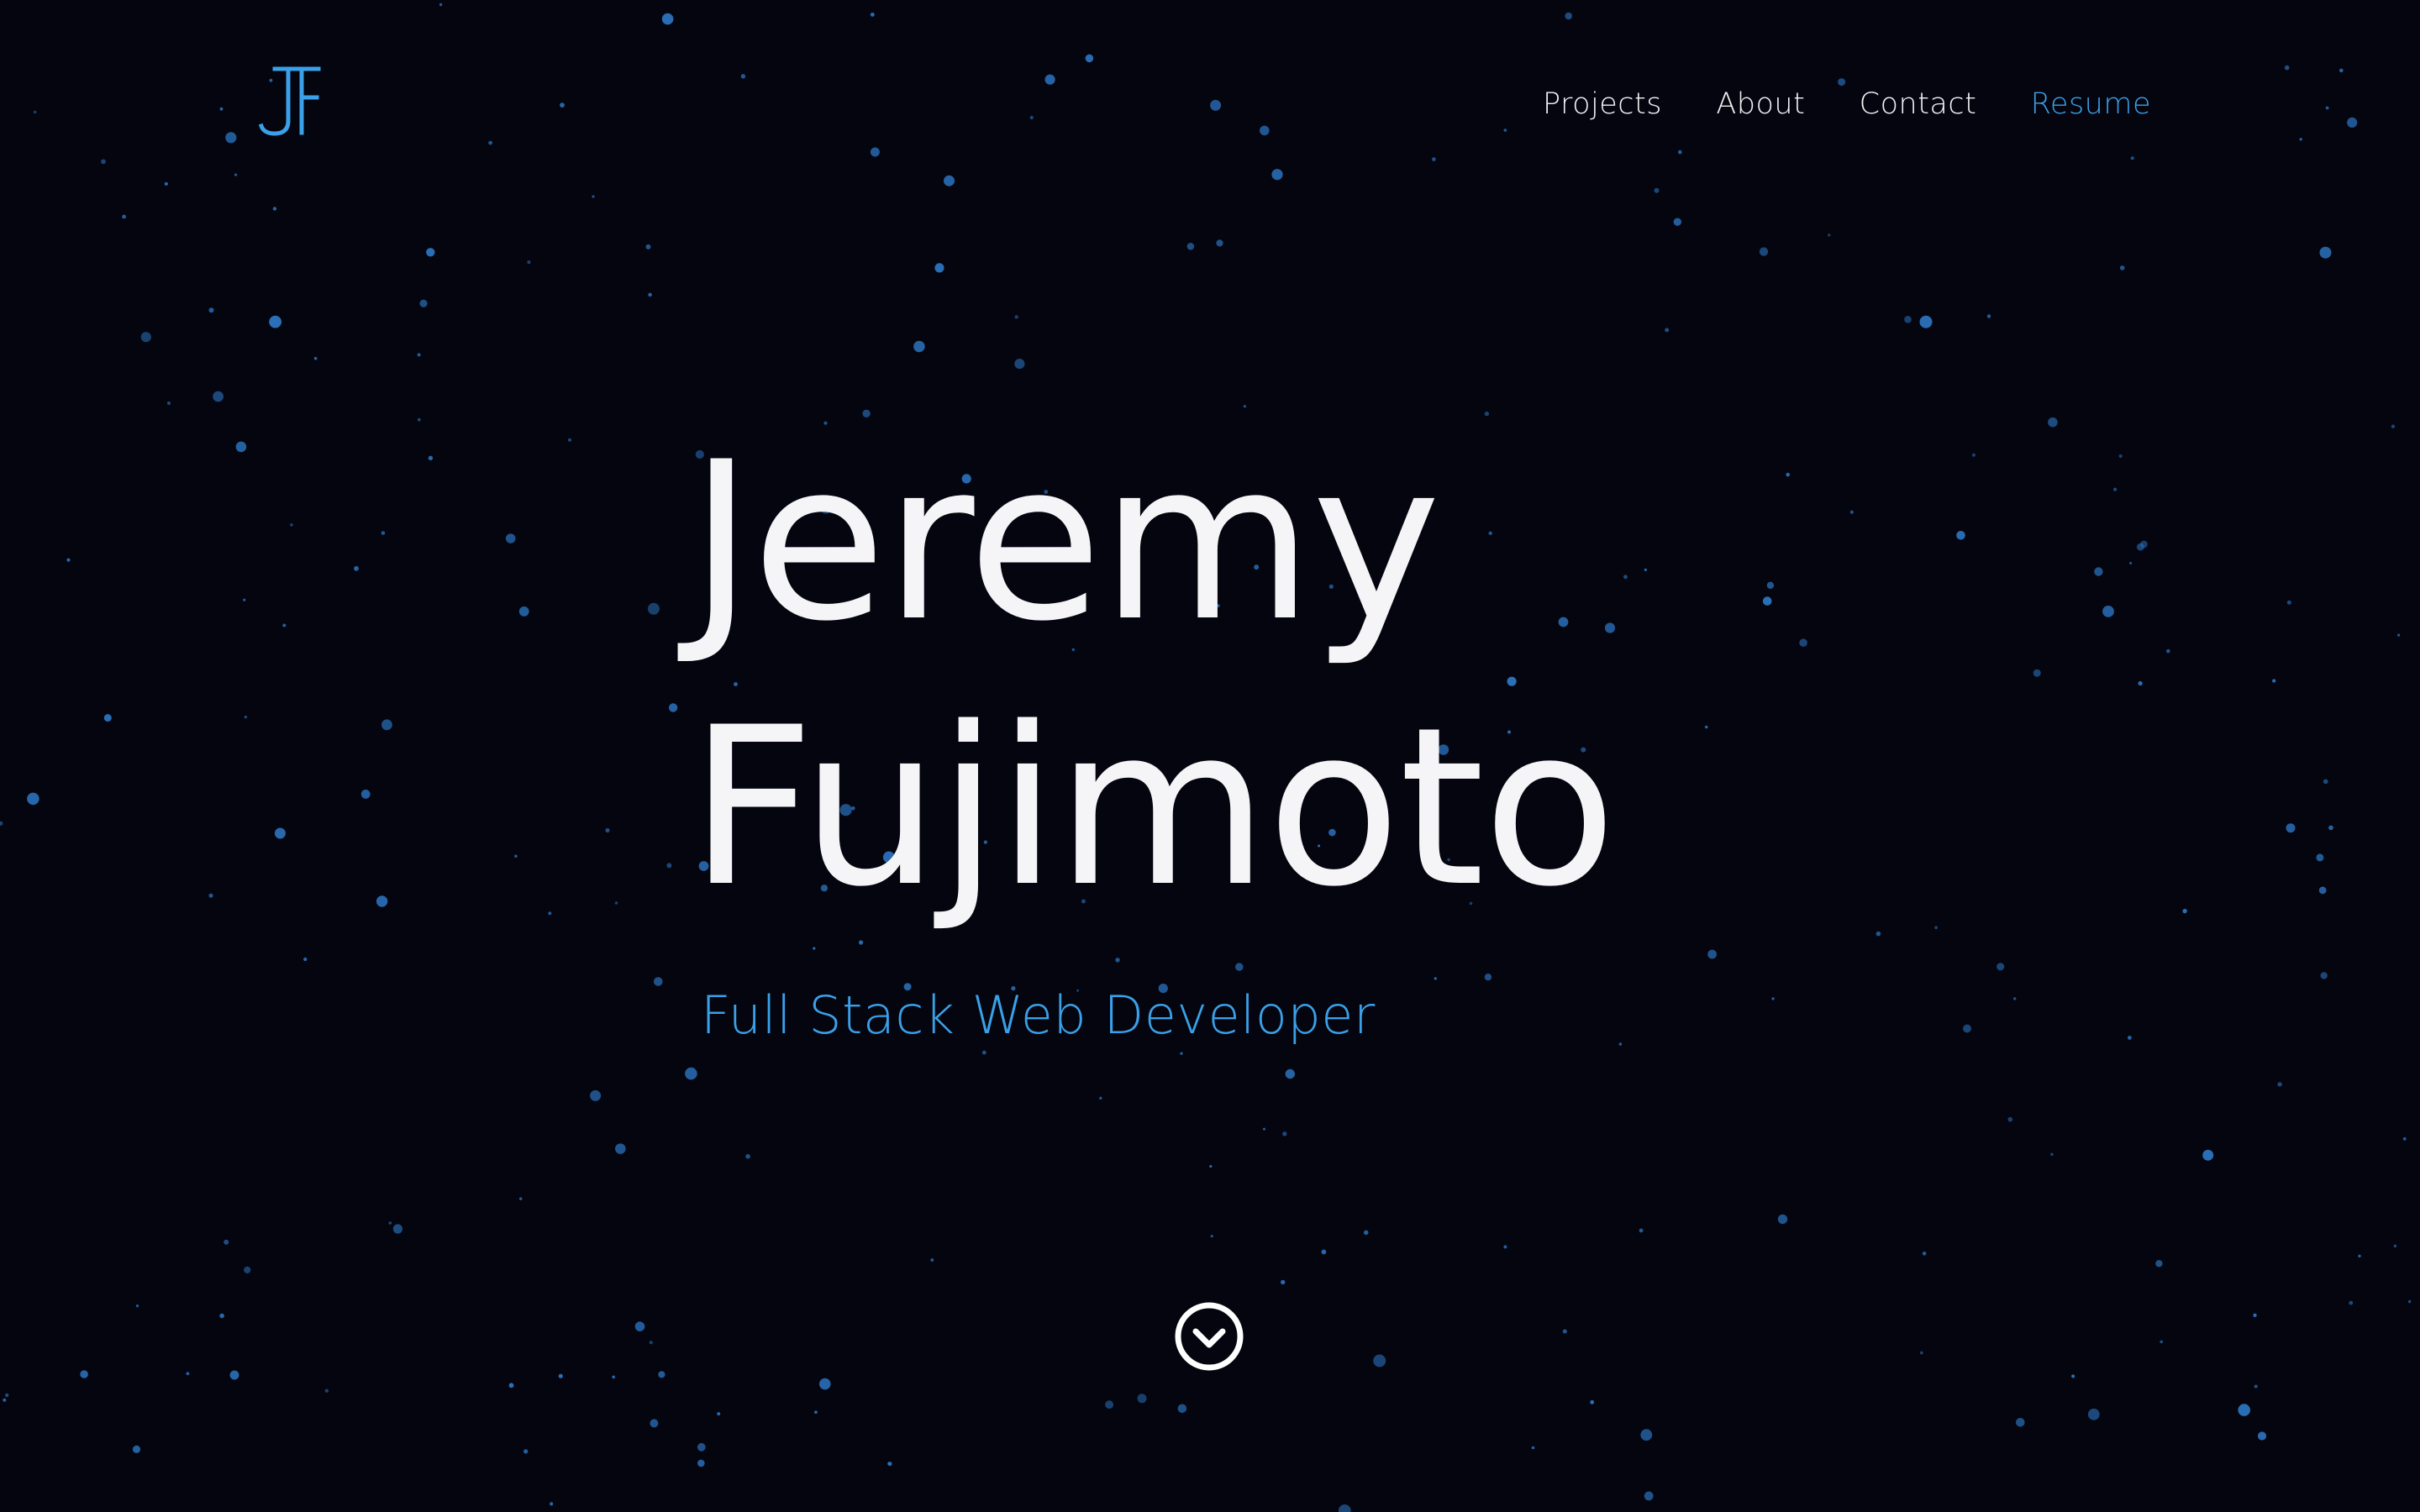  Describe the element at coordinates (289, 101) in the screenshot. I see `jf-logo-icon` at that location.